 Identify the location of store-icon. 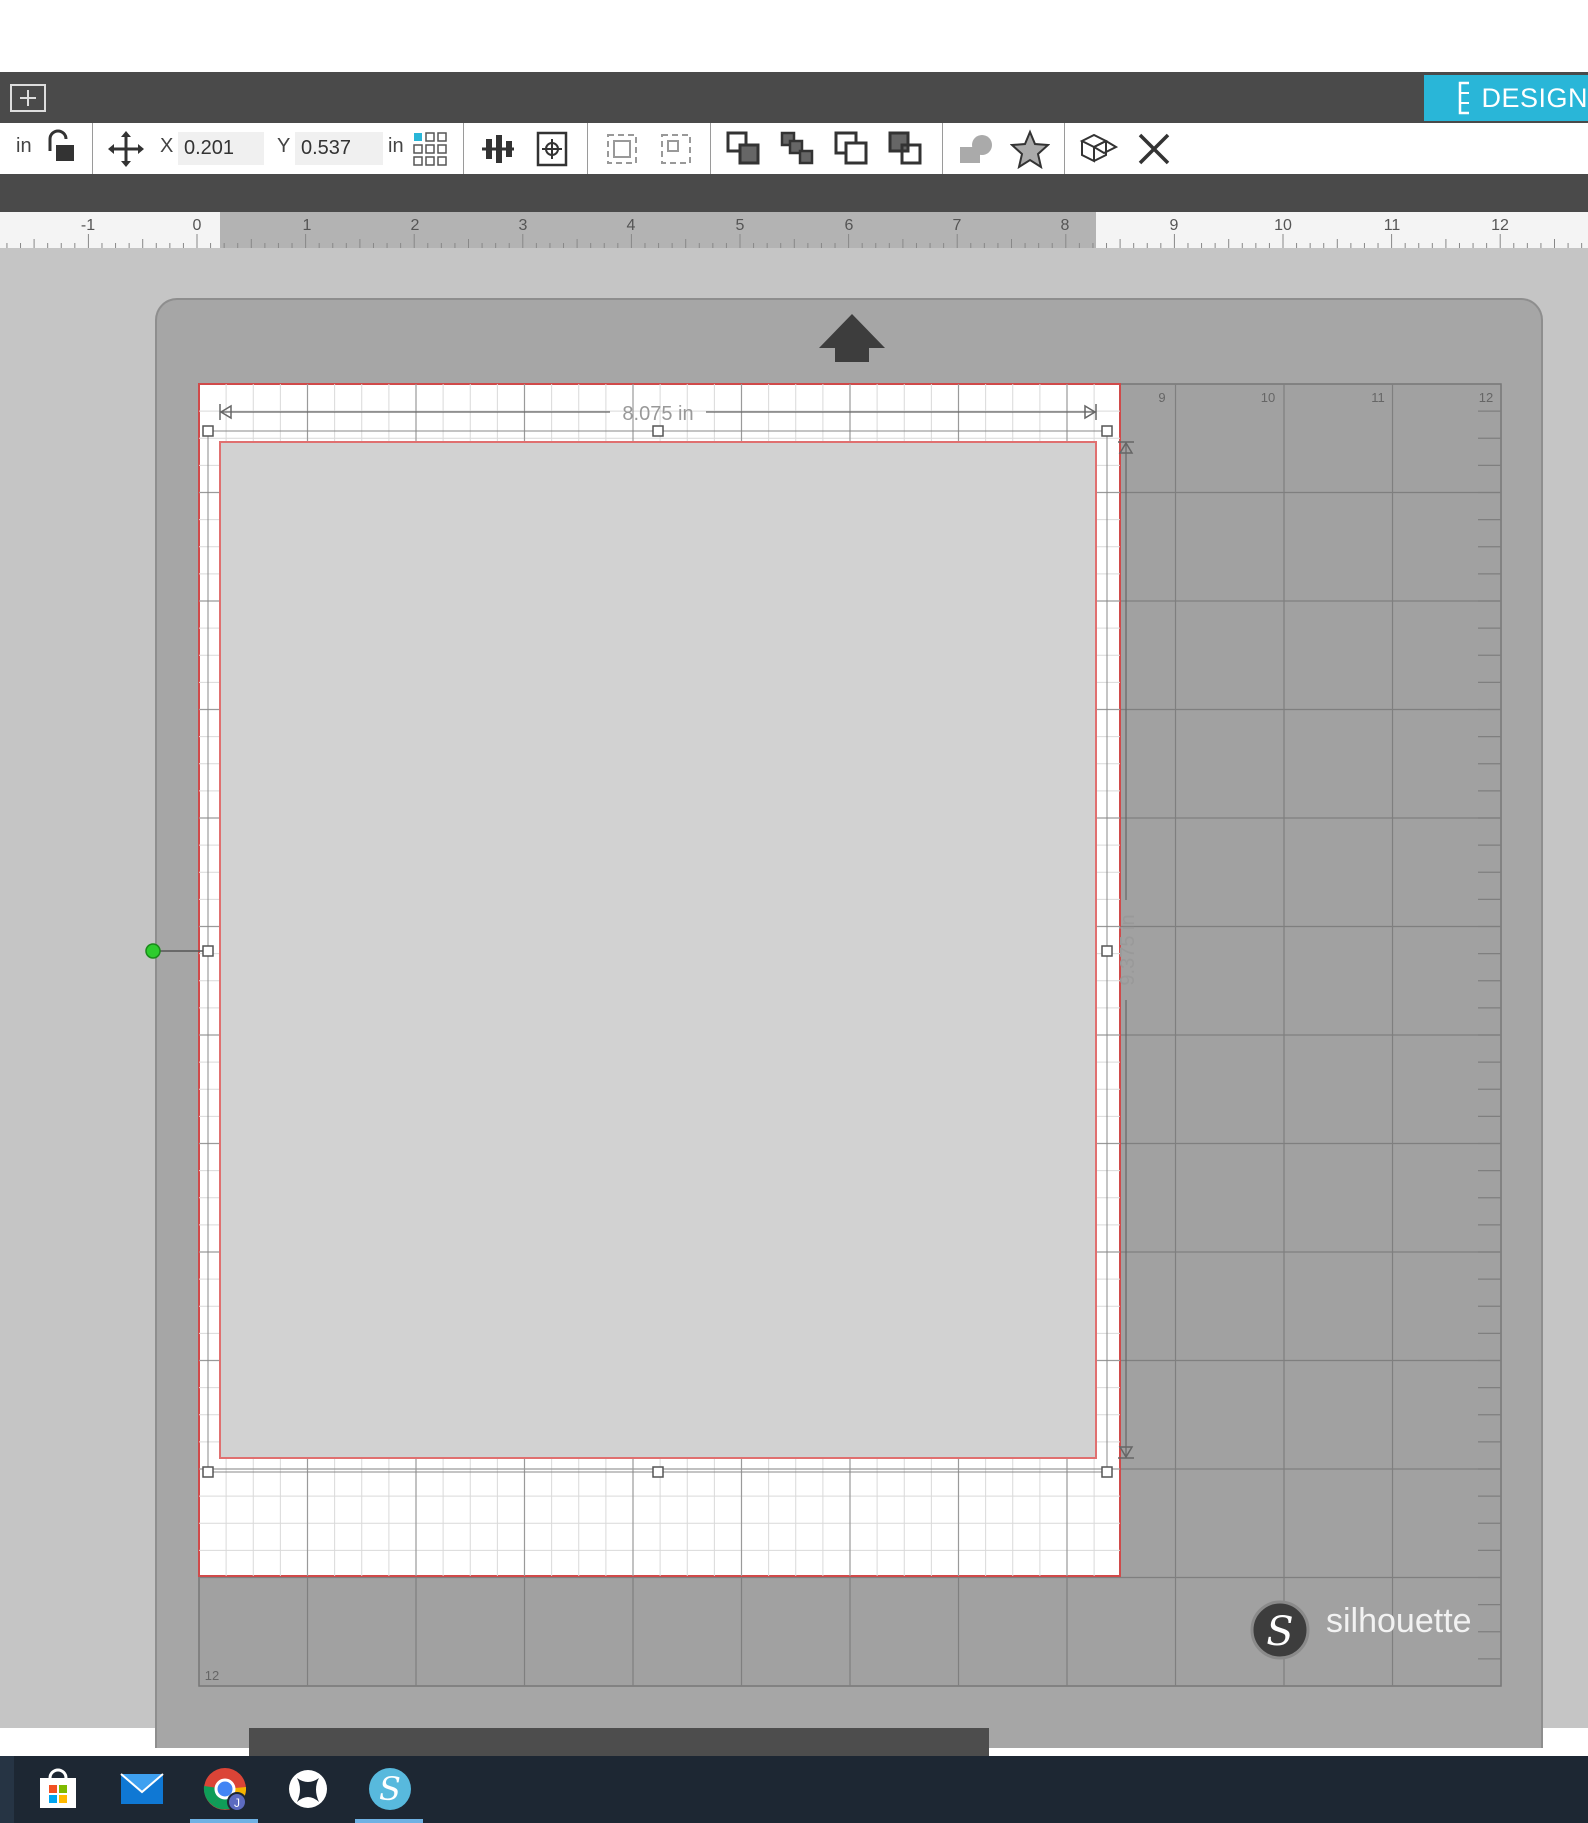
(58, 1789).